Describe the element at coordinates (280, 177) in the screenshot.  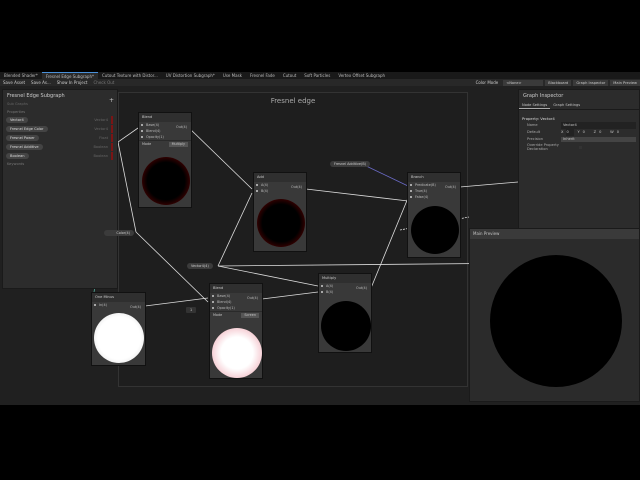
I see `node-title: Add` at that location.